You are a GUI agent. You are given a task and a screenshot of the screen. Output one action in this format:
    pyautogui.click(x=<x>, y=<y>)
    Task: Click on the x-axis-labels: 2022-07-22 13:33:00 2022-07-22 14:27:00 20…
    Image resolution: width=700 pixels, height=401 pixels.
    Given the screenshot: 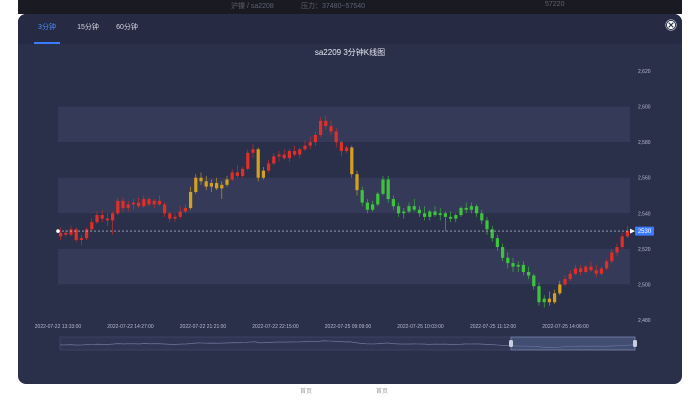 What is the action you would take?
    pyautogui.click(x=312, y=327)
    